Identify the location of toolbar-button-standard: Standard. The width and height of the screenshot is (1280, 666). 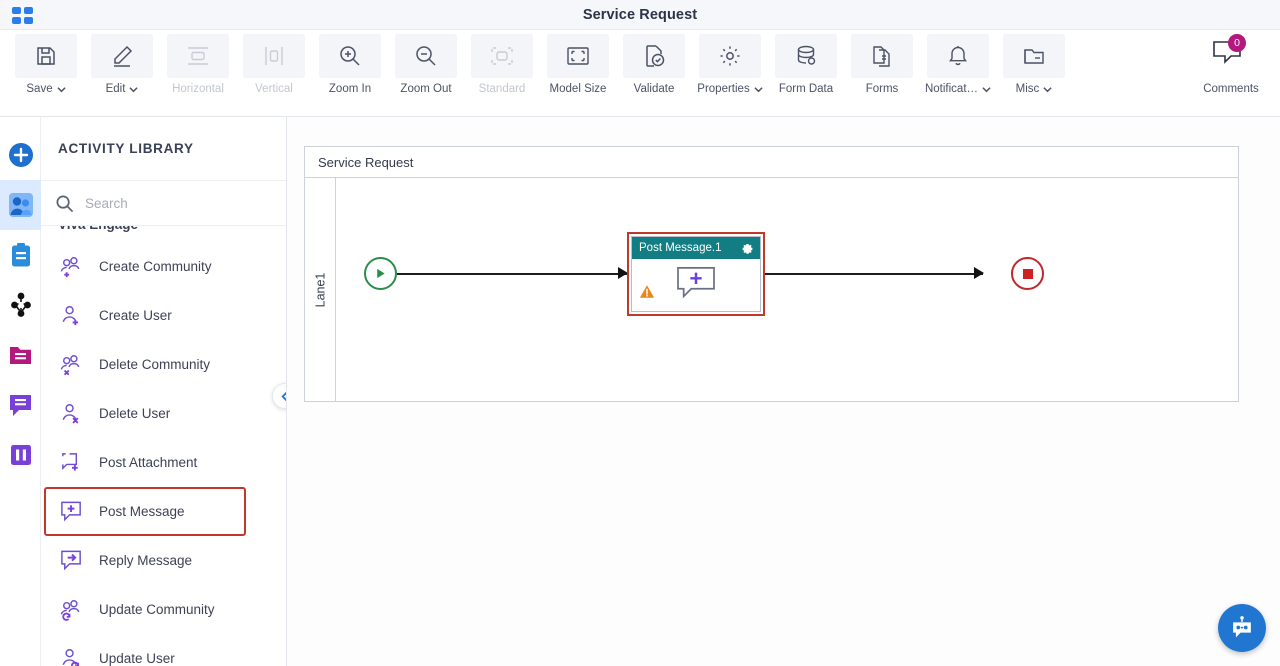
(502, 73).